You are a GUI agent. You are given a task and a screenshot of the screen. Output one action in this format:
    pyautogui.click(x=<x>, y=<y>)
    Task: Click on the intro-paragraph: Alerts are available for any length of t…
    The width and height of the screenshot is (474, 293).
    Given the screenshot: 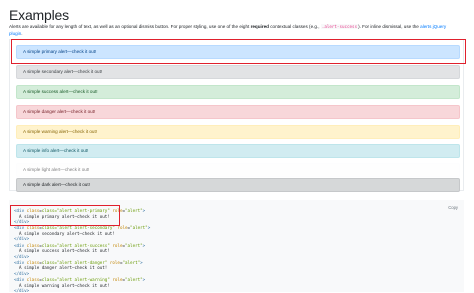 What is the action you would take?
    pyautogui.click(x=229, y=30)
    